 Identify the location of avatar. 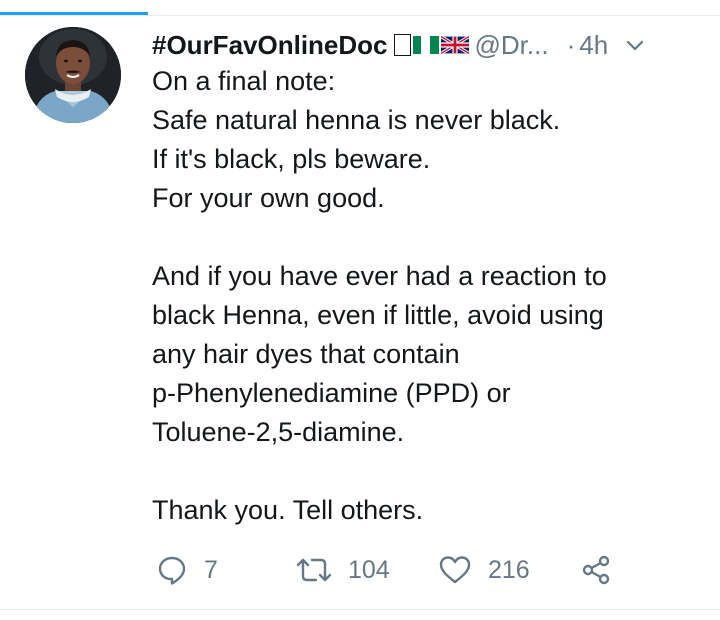
(73, 75).